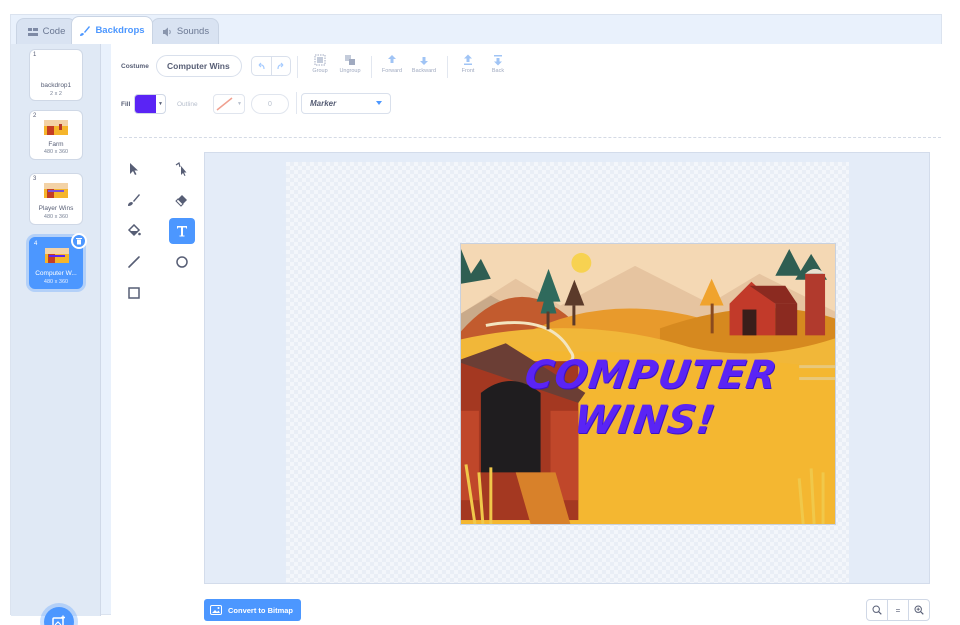 The height and width of the screenshot is (625, 960). I want to click on front-button: Front, so click(468, 67).